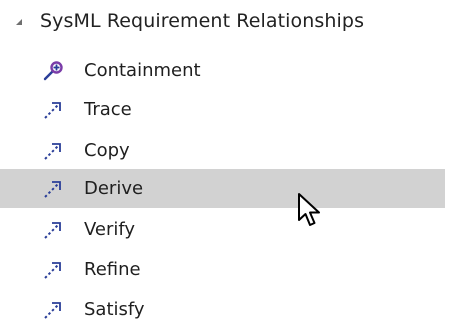 The width and height of the screenshot is (475, 336). What do you see at coordinates (222, 229) in the screenshot?
I see `toolbox-item-verify: Verify` at bounding box center [222, 229].